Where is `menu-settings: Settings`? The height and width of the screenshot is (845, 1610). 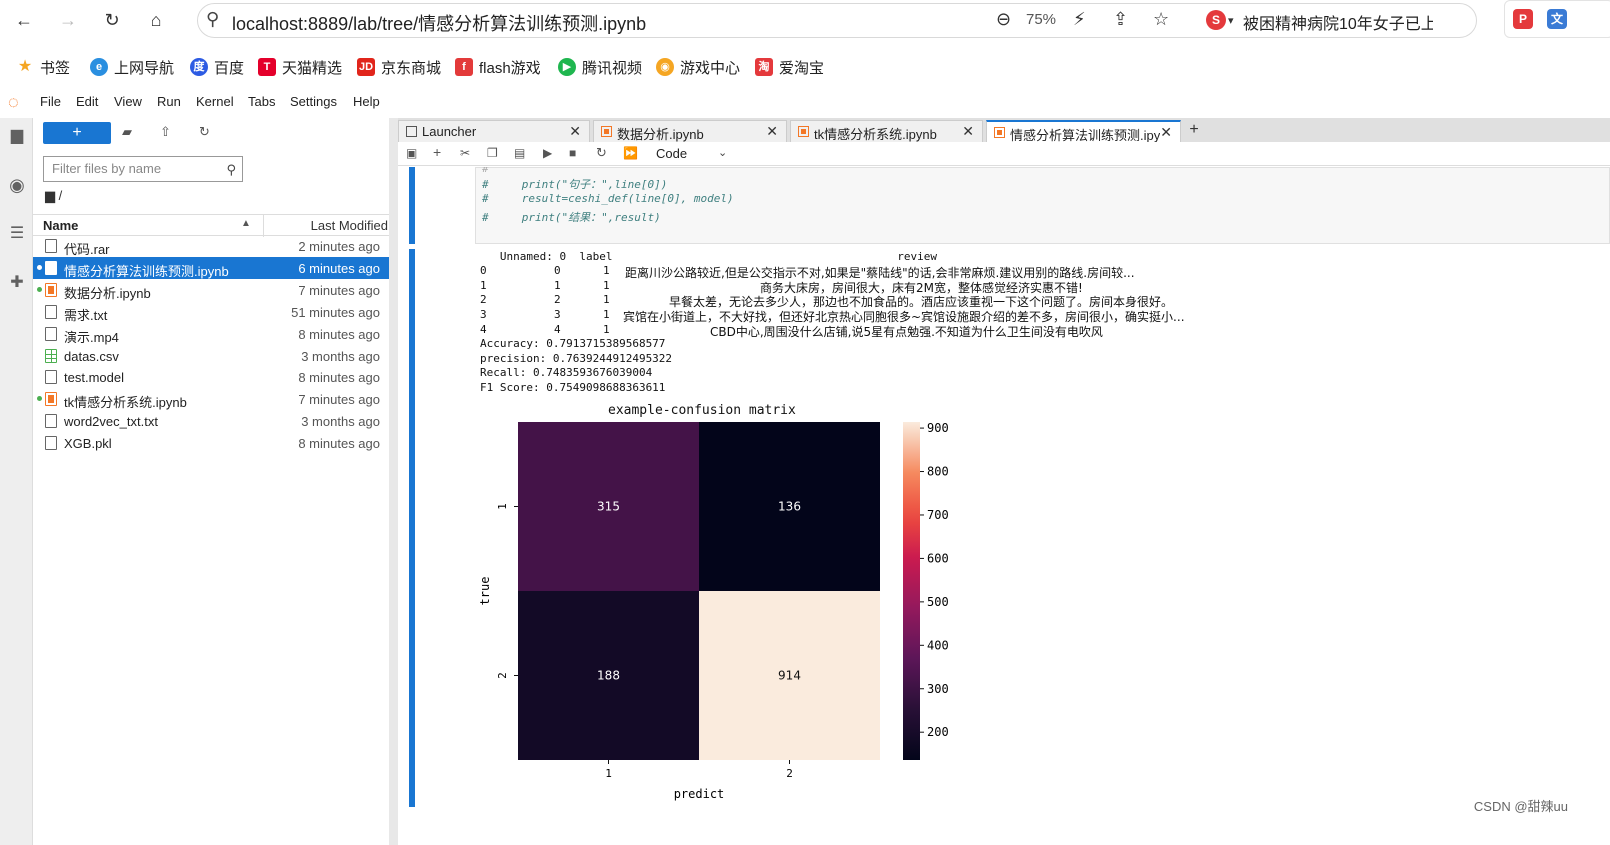
menu-settings: Settings is located at coordinates (313, 101).